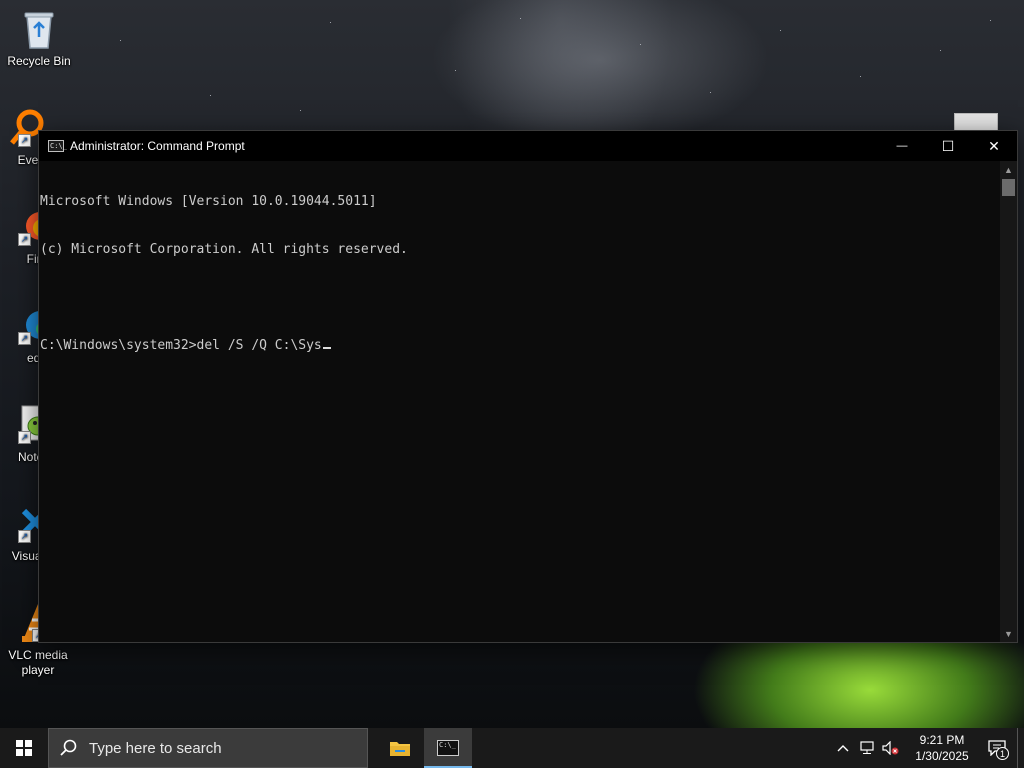 This screenshot has width=1024, height=768. I want to click on search-icon, so click(69, 748).